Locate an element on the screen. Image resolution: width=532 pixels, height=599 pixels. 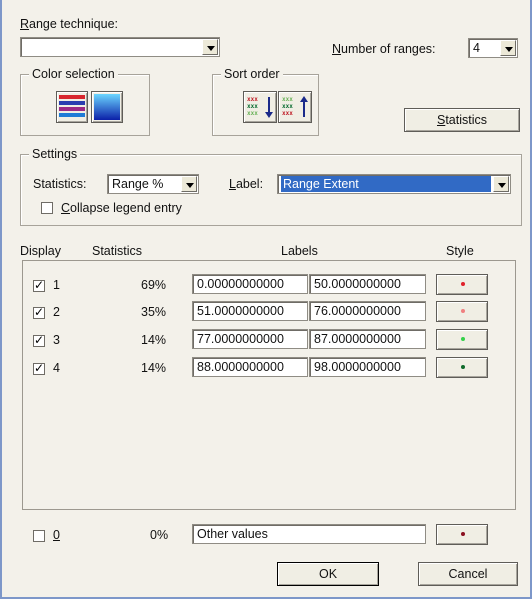
range-row-index: 2 is located at coordinates (56, 312).